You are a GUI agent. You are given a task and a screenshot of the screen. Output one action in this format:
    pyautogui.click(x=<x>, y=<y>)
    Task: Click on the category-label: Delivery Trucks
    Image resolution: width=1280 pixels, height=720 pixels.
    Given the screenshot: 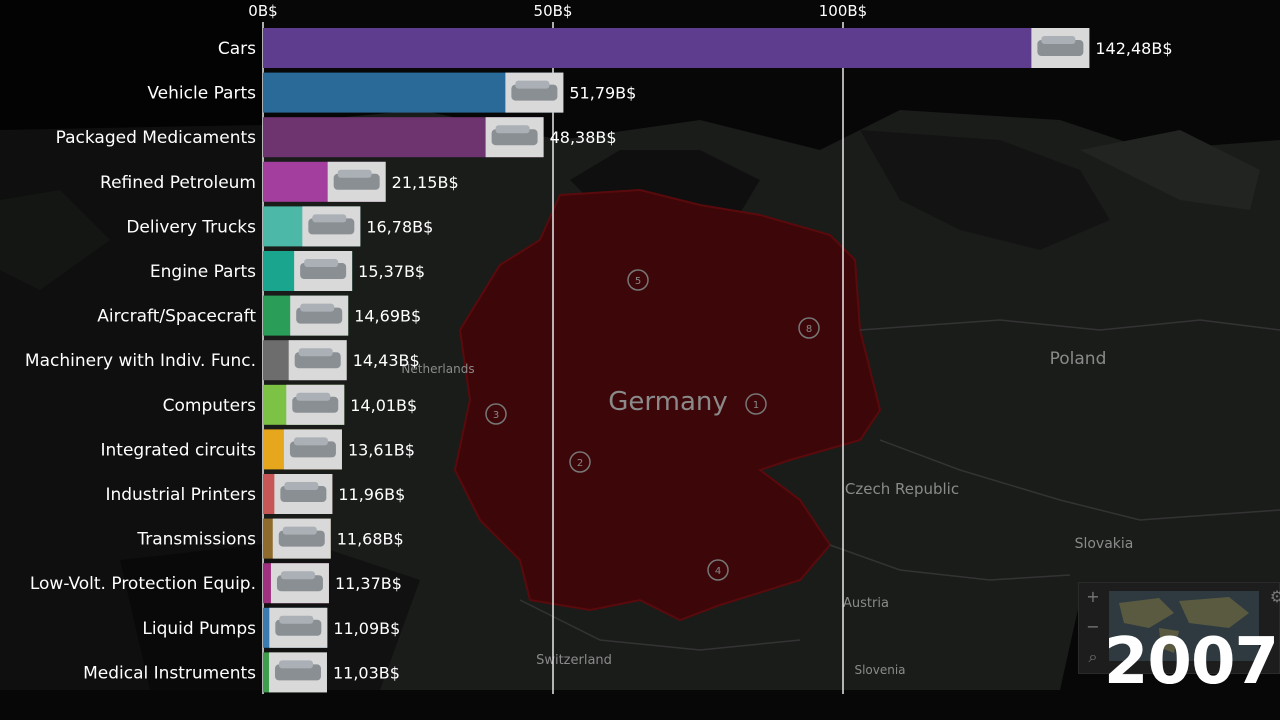 What is the action you would take?
    pyautogui.click(x=191, y=227)
    